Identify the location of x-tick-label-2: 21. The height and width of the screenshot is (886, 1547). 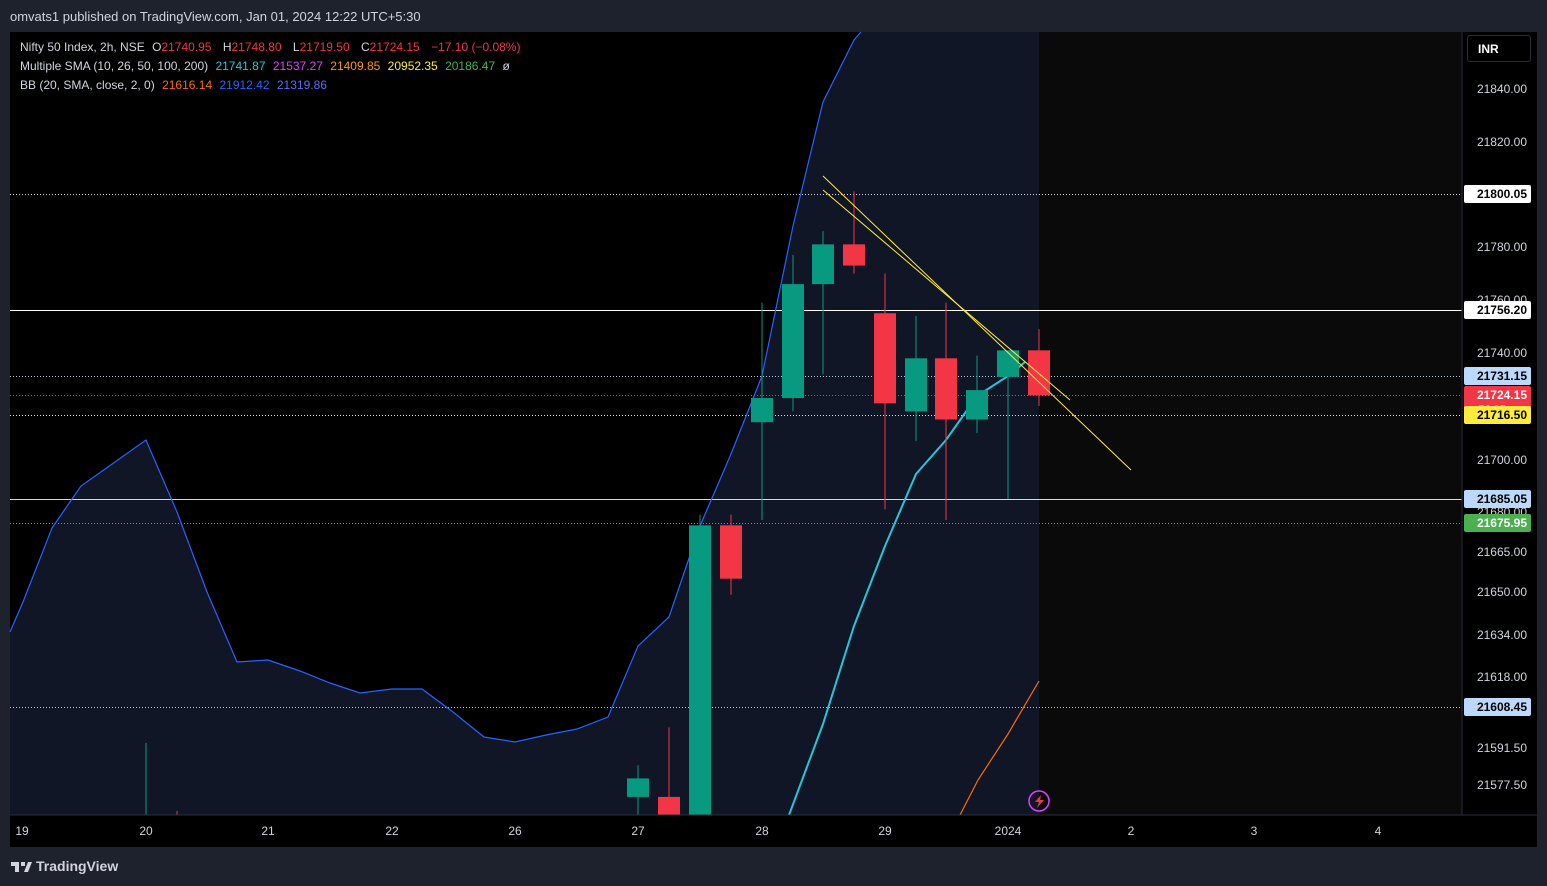
(268, 831).